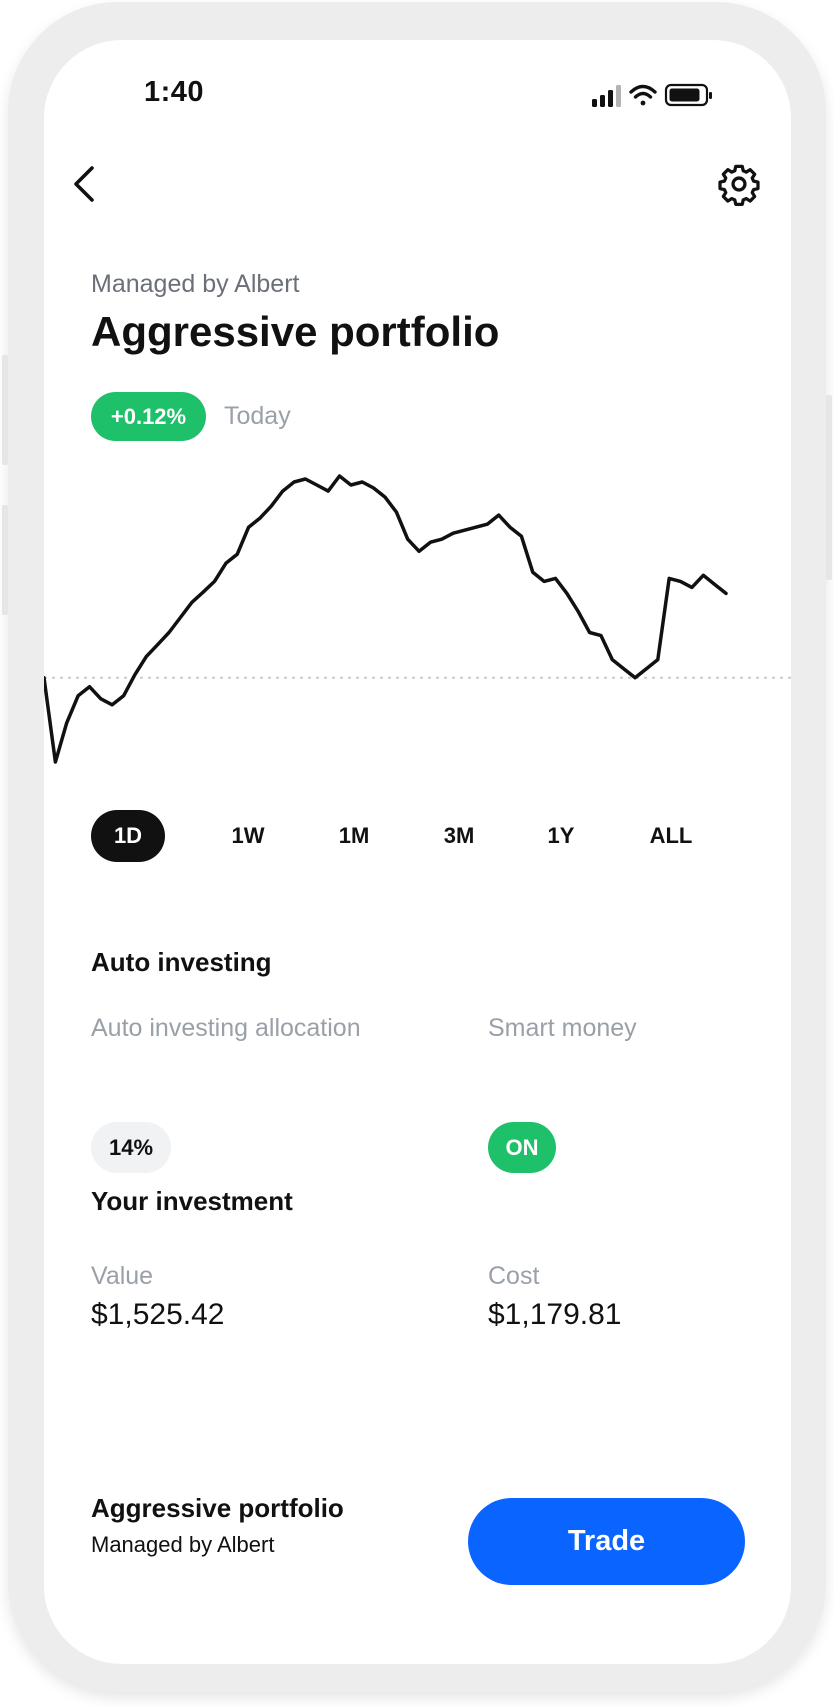 The width and height of the screenshot is (834, 1707). I want to click on trade-button: Trade, so click(606, 1541).